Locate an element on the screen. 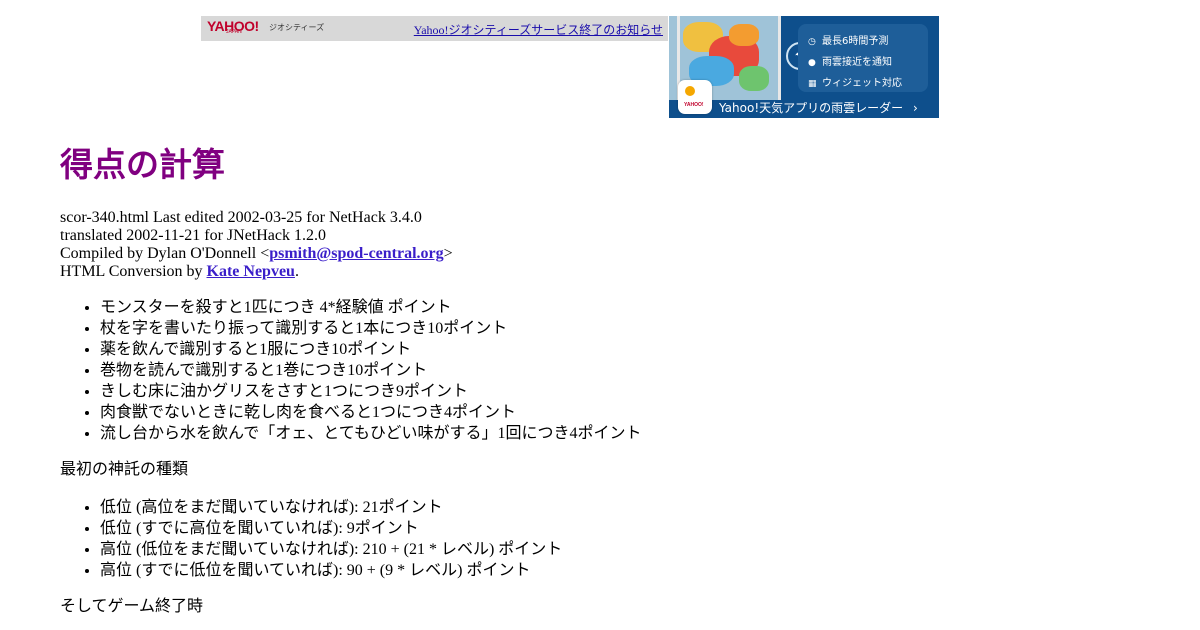 The image size is (1200, 630). game-end-section-heading: そしてゲーム終了時 is located at coordinates (132, 606).